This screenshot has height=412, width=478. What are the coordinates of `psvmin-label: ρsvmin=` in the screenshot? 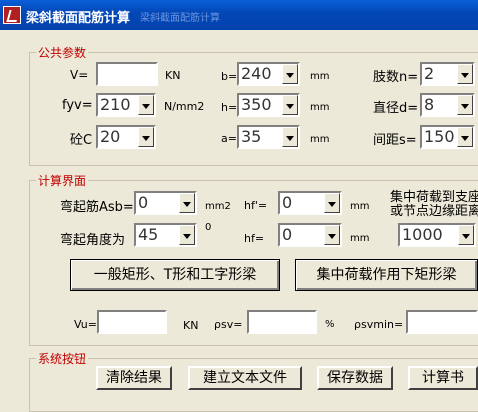 It's located at (379, 324).